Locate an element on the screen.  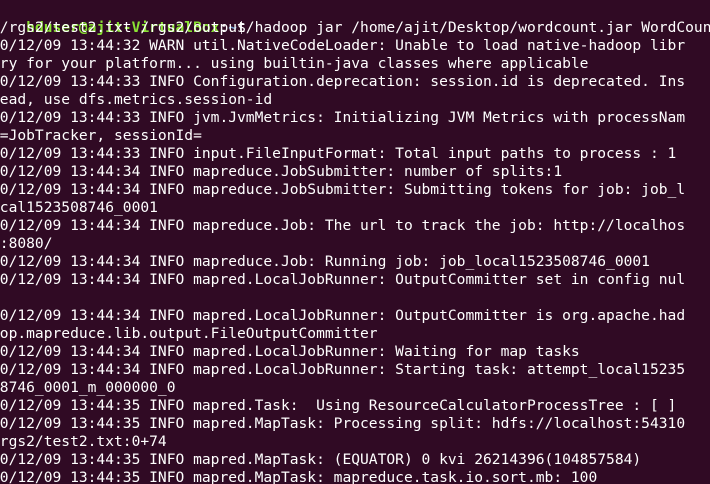
output-line: t:8080/ is located at coordinates (26, 243).